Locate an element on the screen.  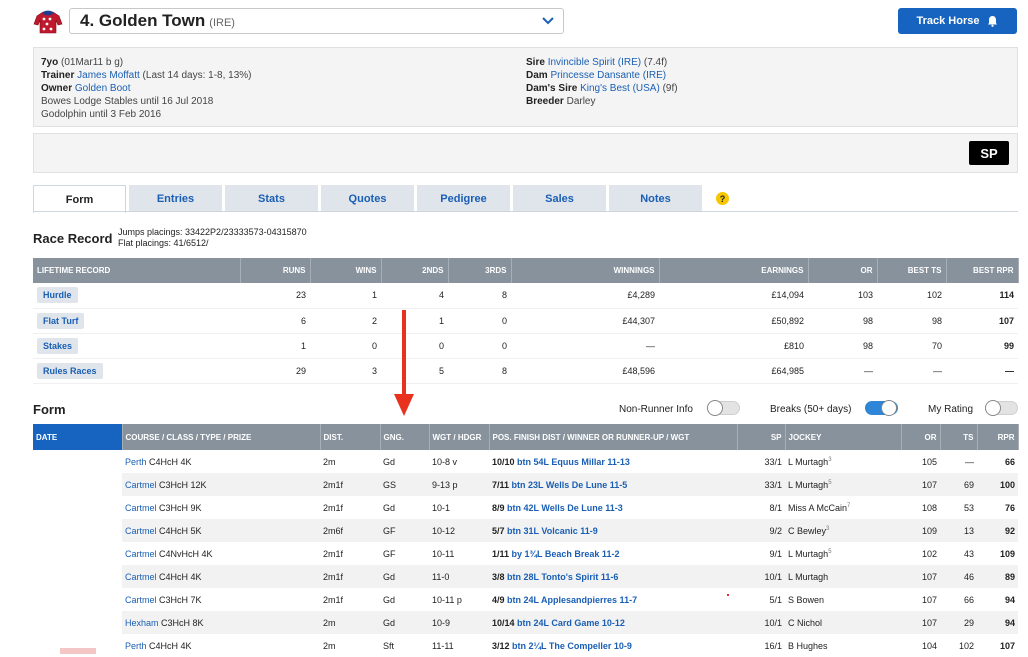
jockey-name: C Bewley is located at coordinates (807, 531).